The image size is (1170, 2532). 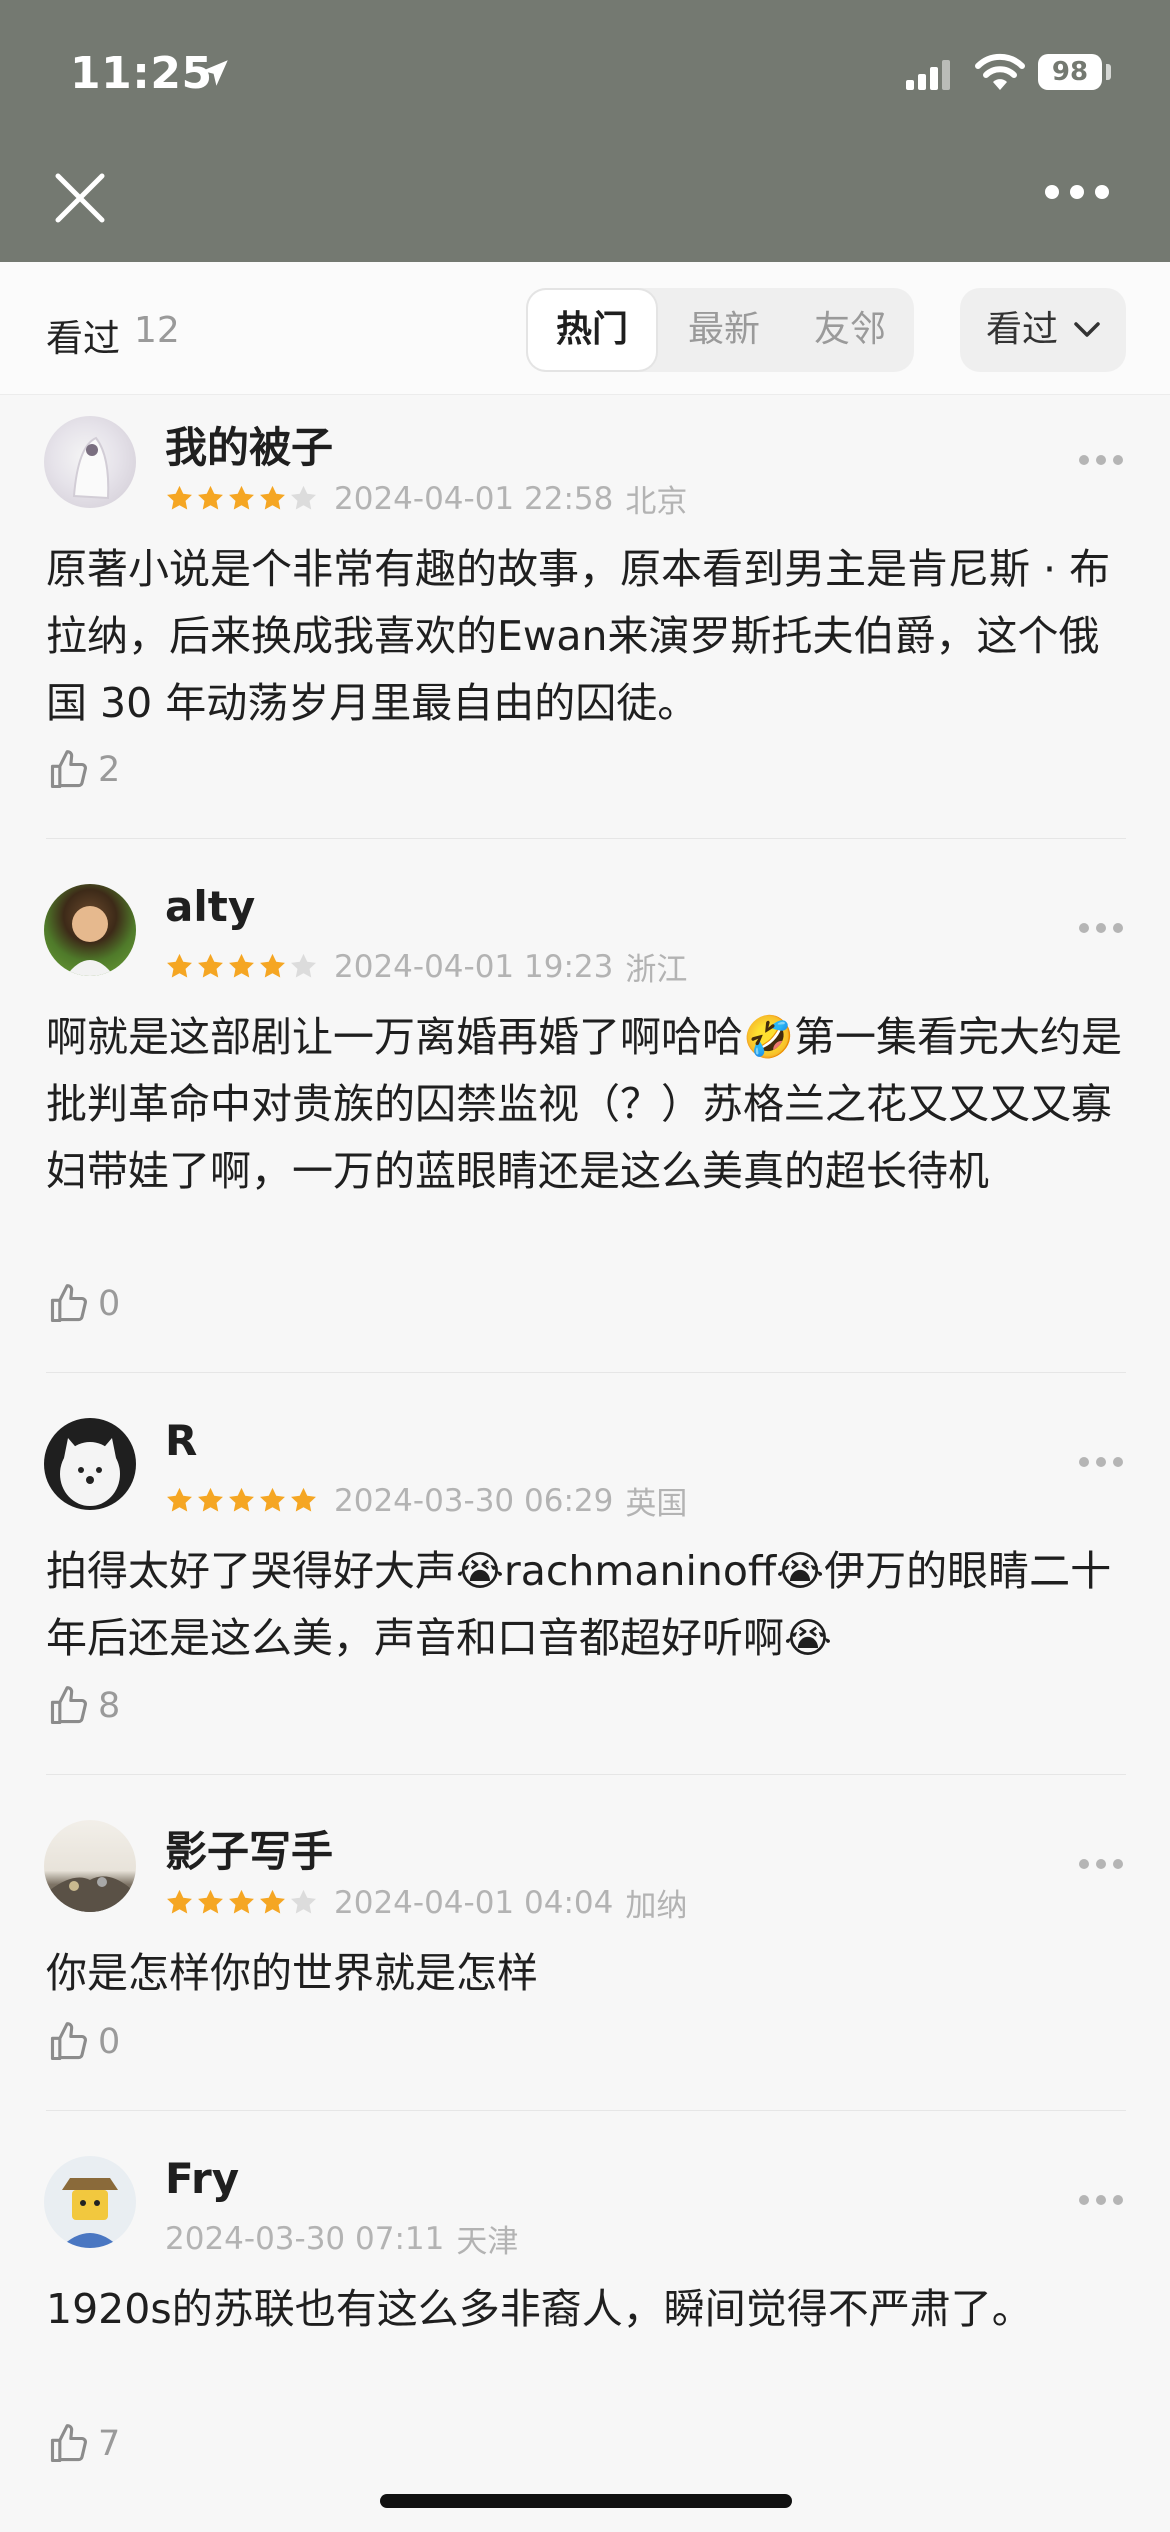 What do you see at coordinates (249, 1848) in the screenshot?
I see `username: 影子写手` at bounding box center [249, 1848].